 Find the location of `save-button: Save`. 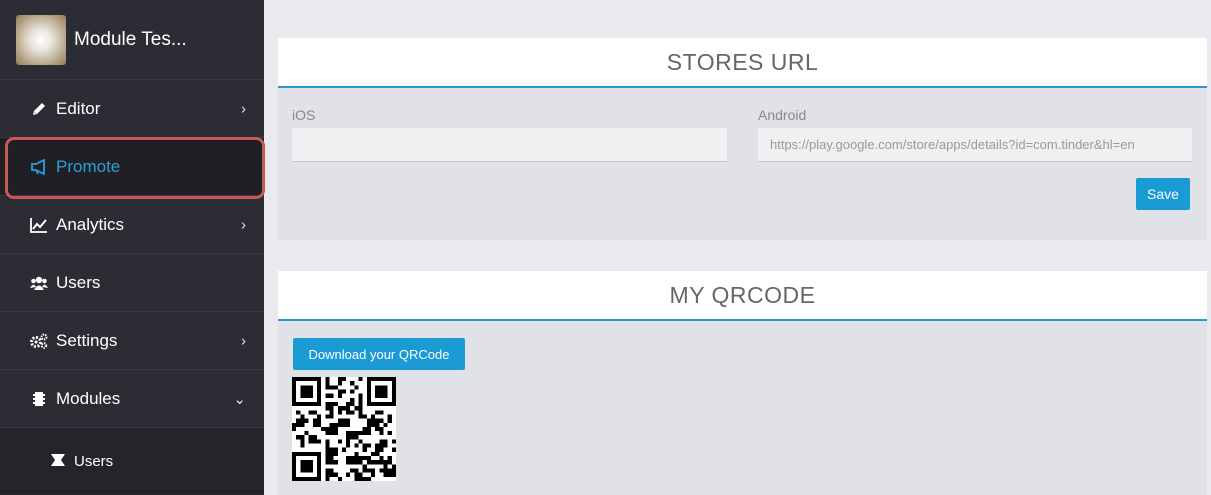

save-button: Save is located at coordinates (1163, 194).